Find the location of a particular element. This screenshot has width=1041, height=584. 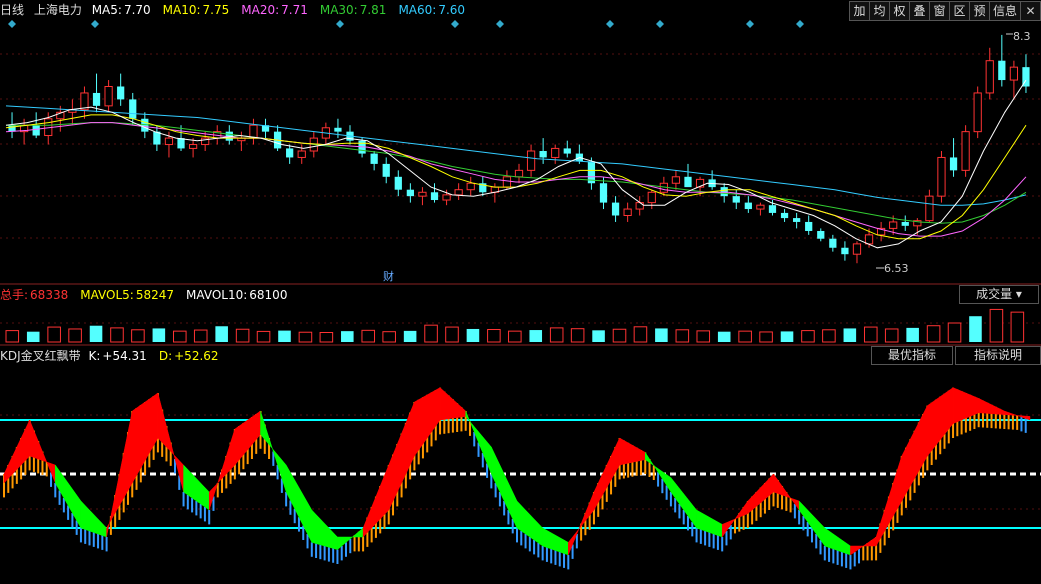

ma-legend-item: MA10: 7.75 is located at coordinates (199, 10).